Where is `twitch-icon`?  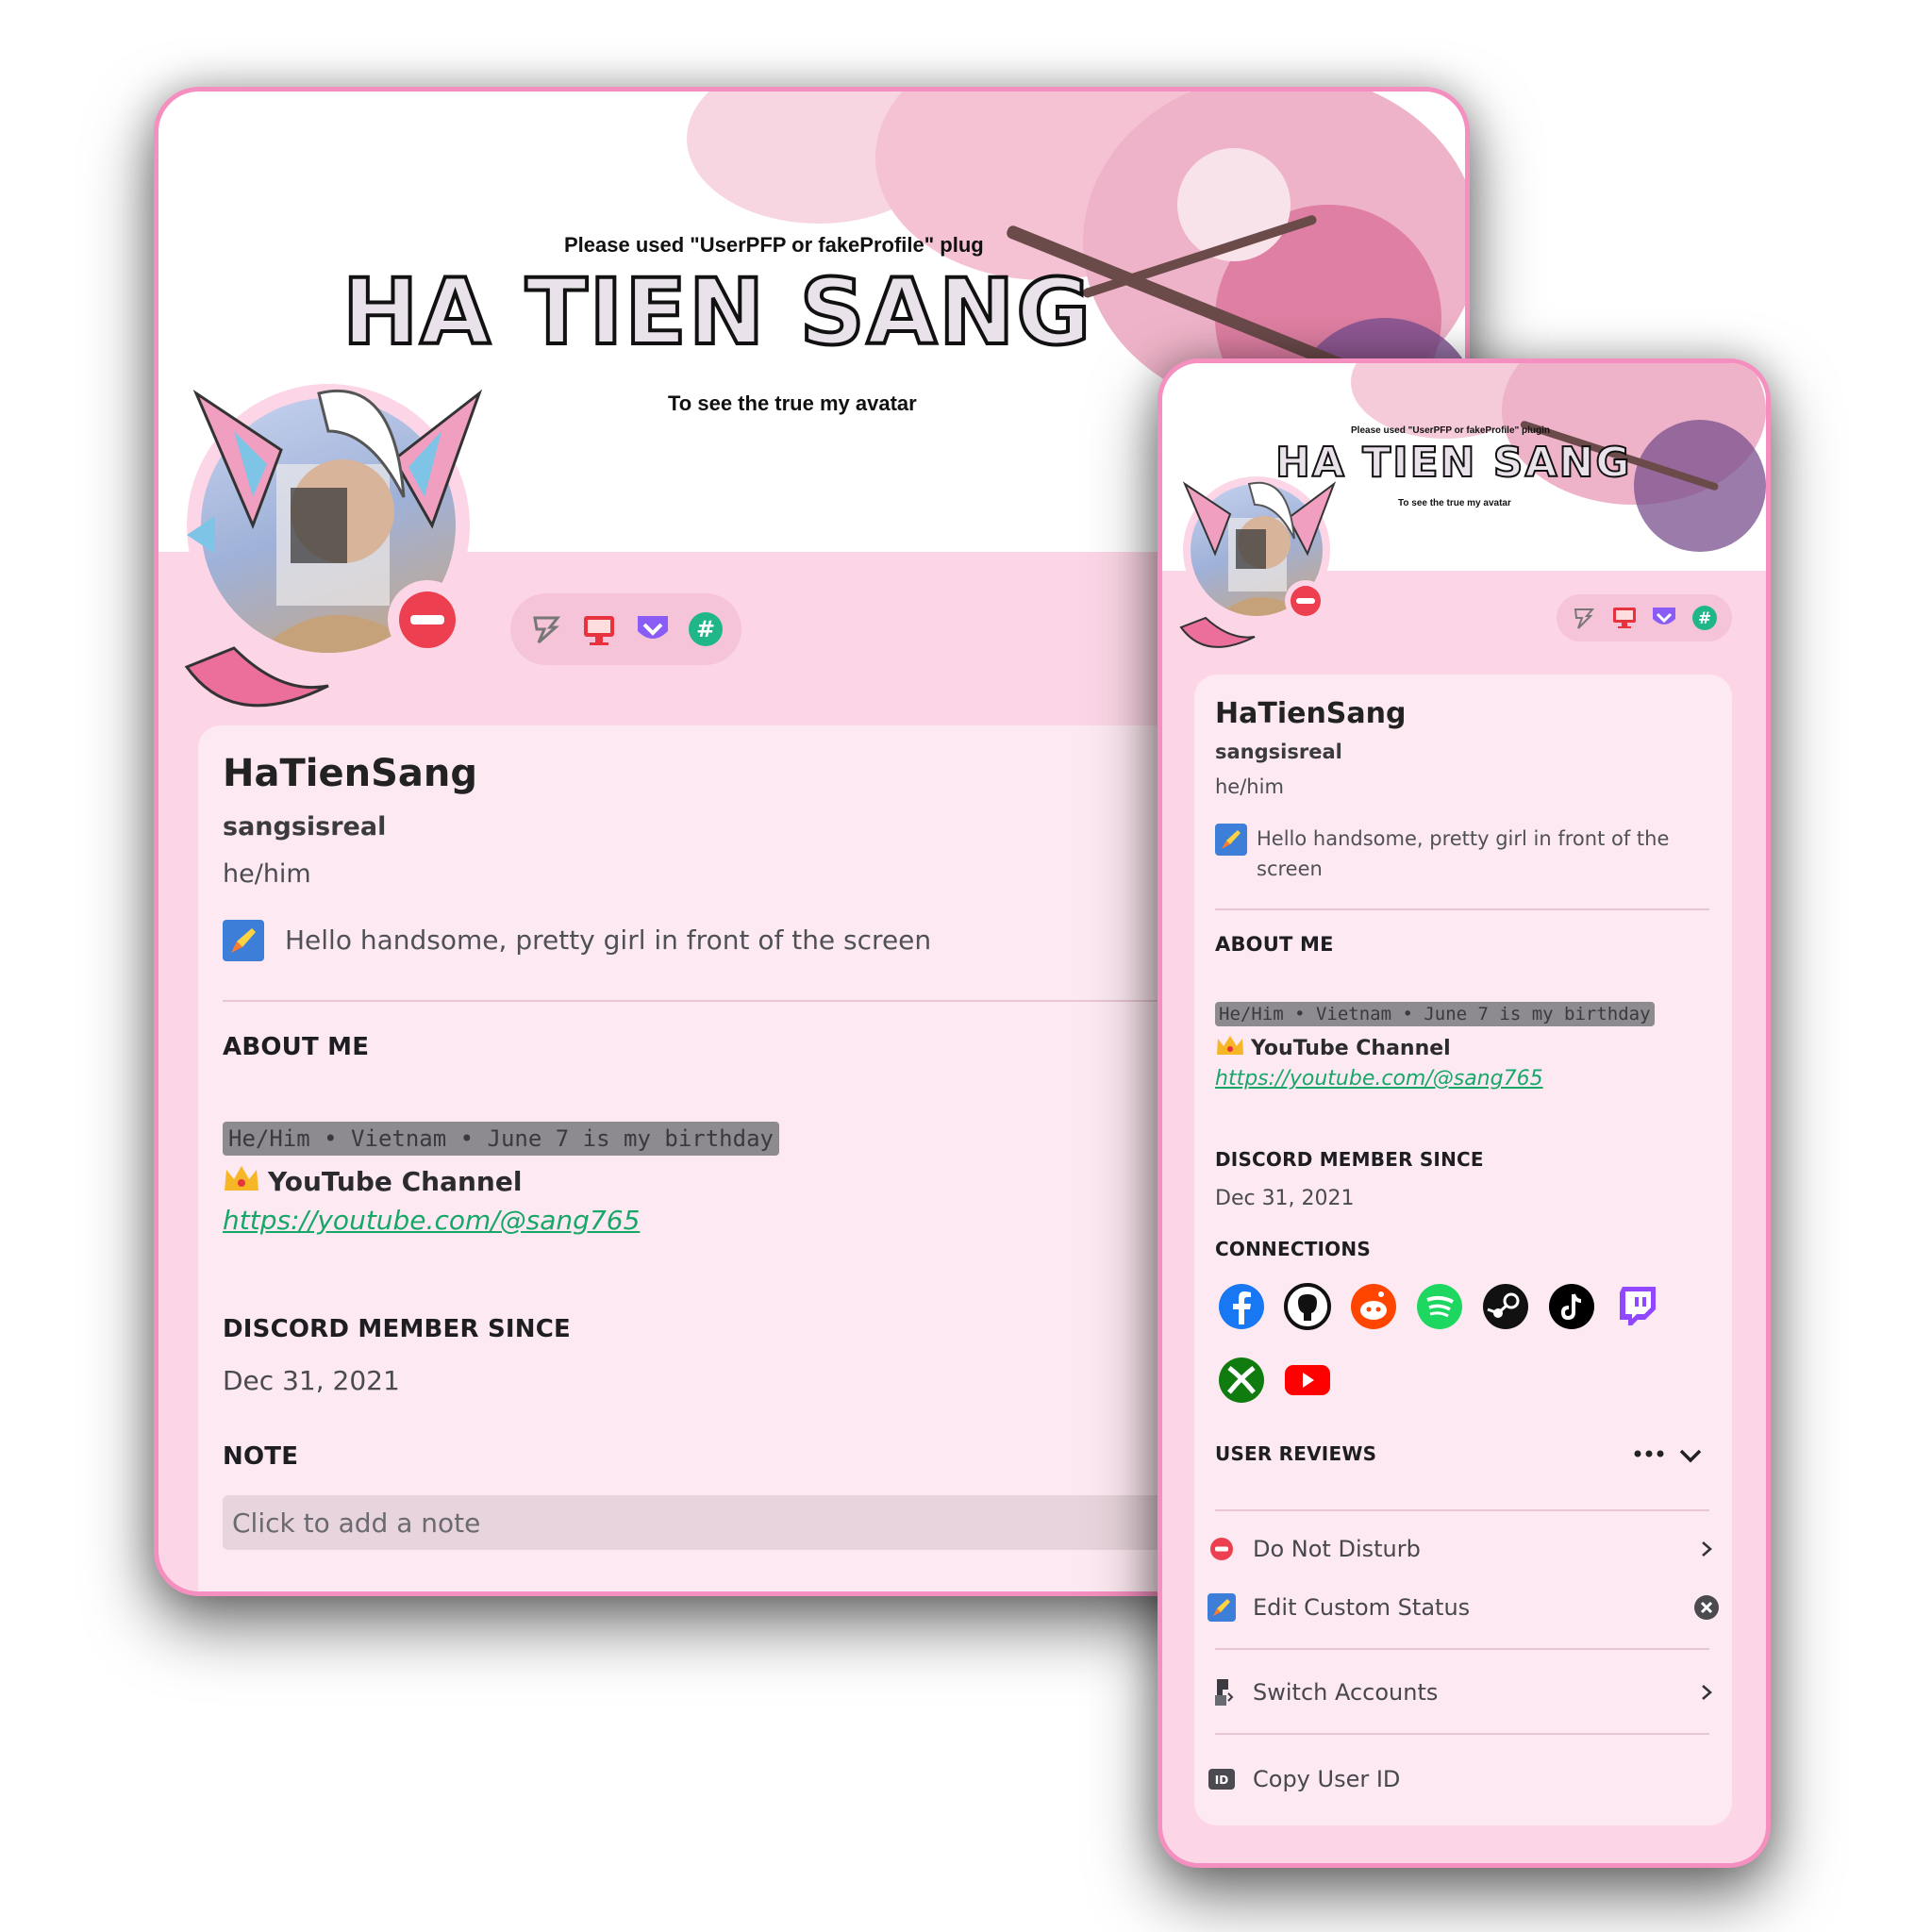
twitch-icon is located at coordinates (1638, 1307).